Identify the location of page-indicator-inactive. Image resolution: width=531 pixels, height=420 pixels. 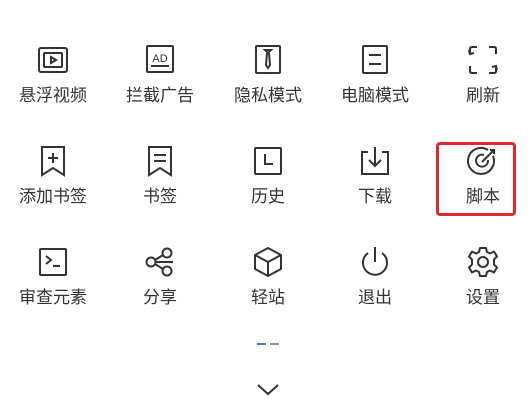
(274, 344).